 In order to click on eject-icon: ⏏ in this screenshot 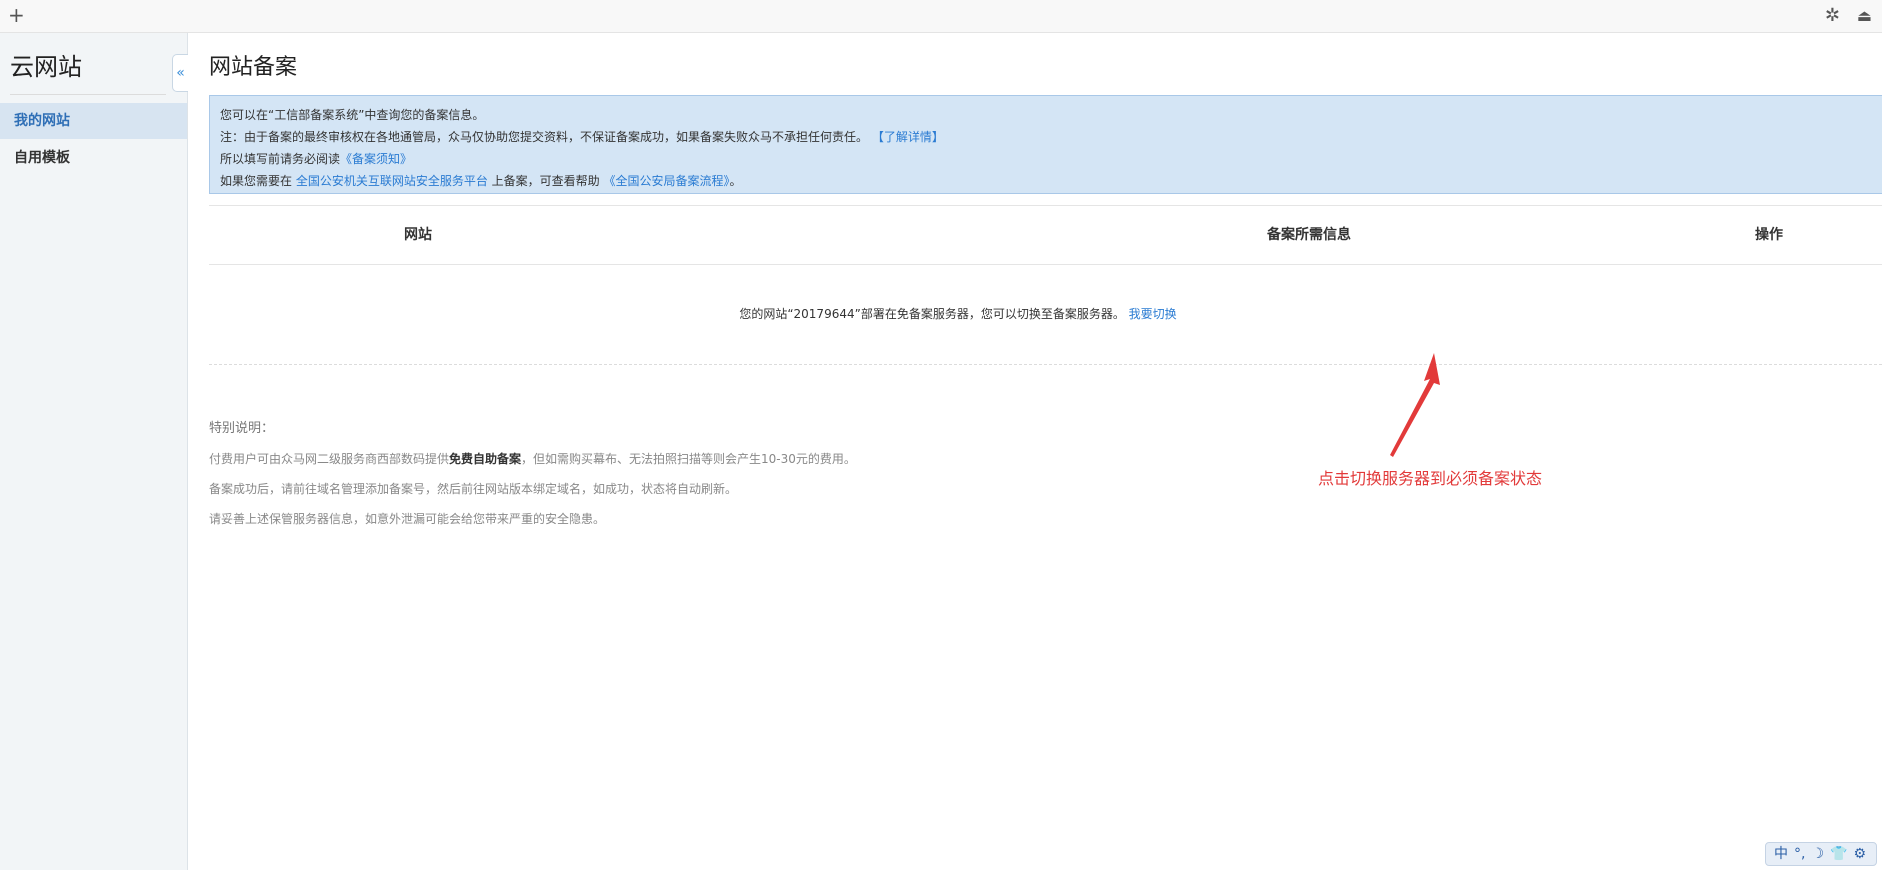, I will do `click(1864, 16)`.